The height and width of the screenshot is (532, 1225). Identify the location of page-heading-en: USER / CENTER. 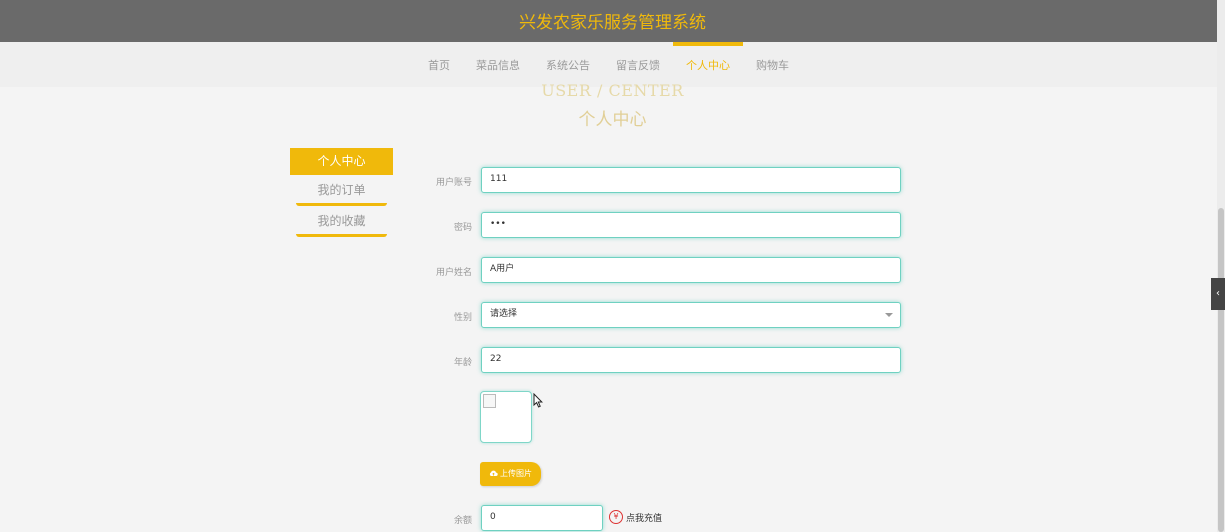
(612, 90).